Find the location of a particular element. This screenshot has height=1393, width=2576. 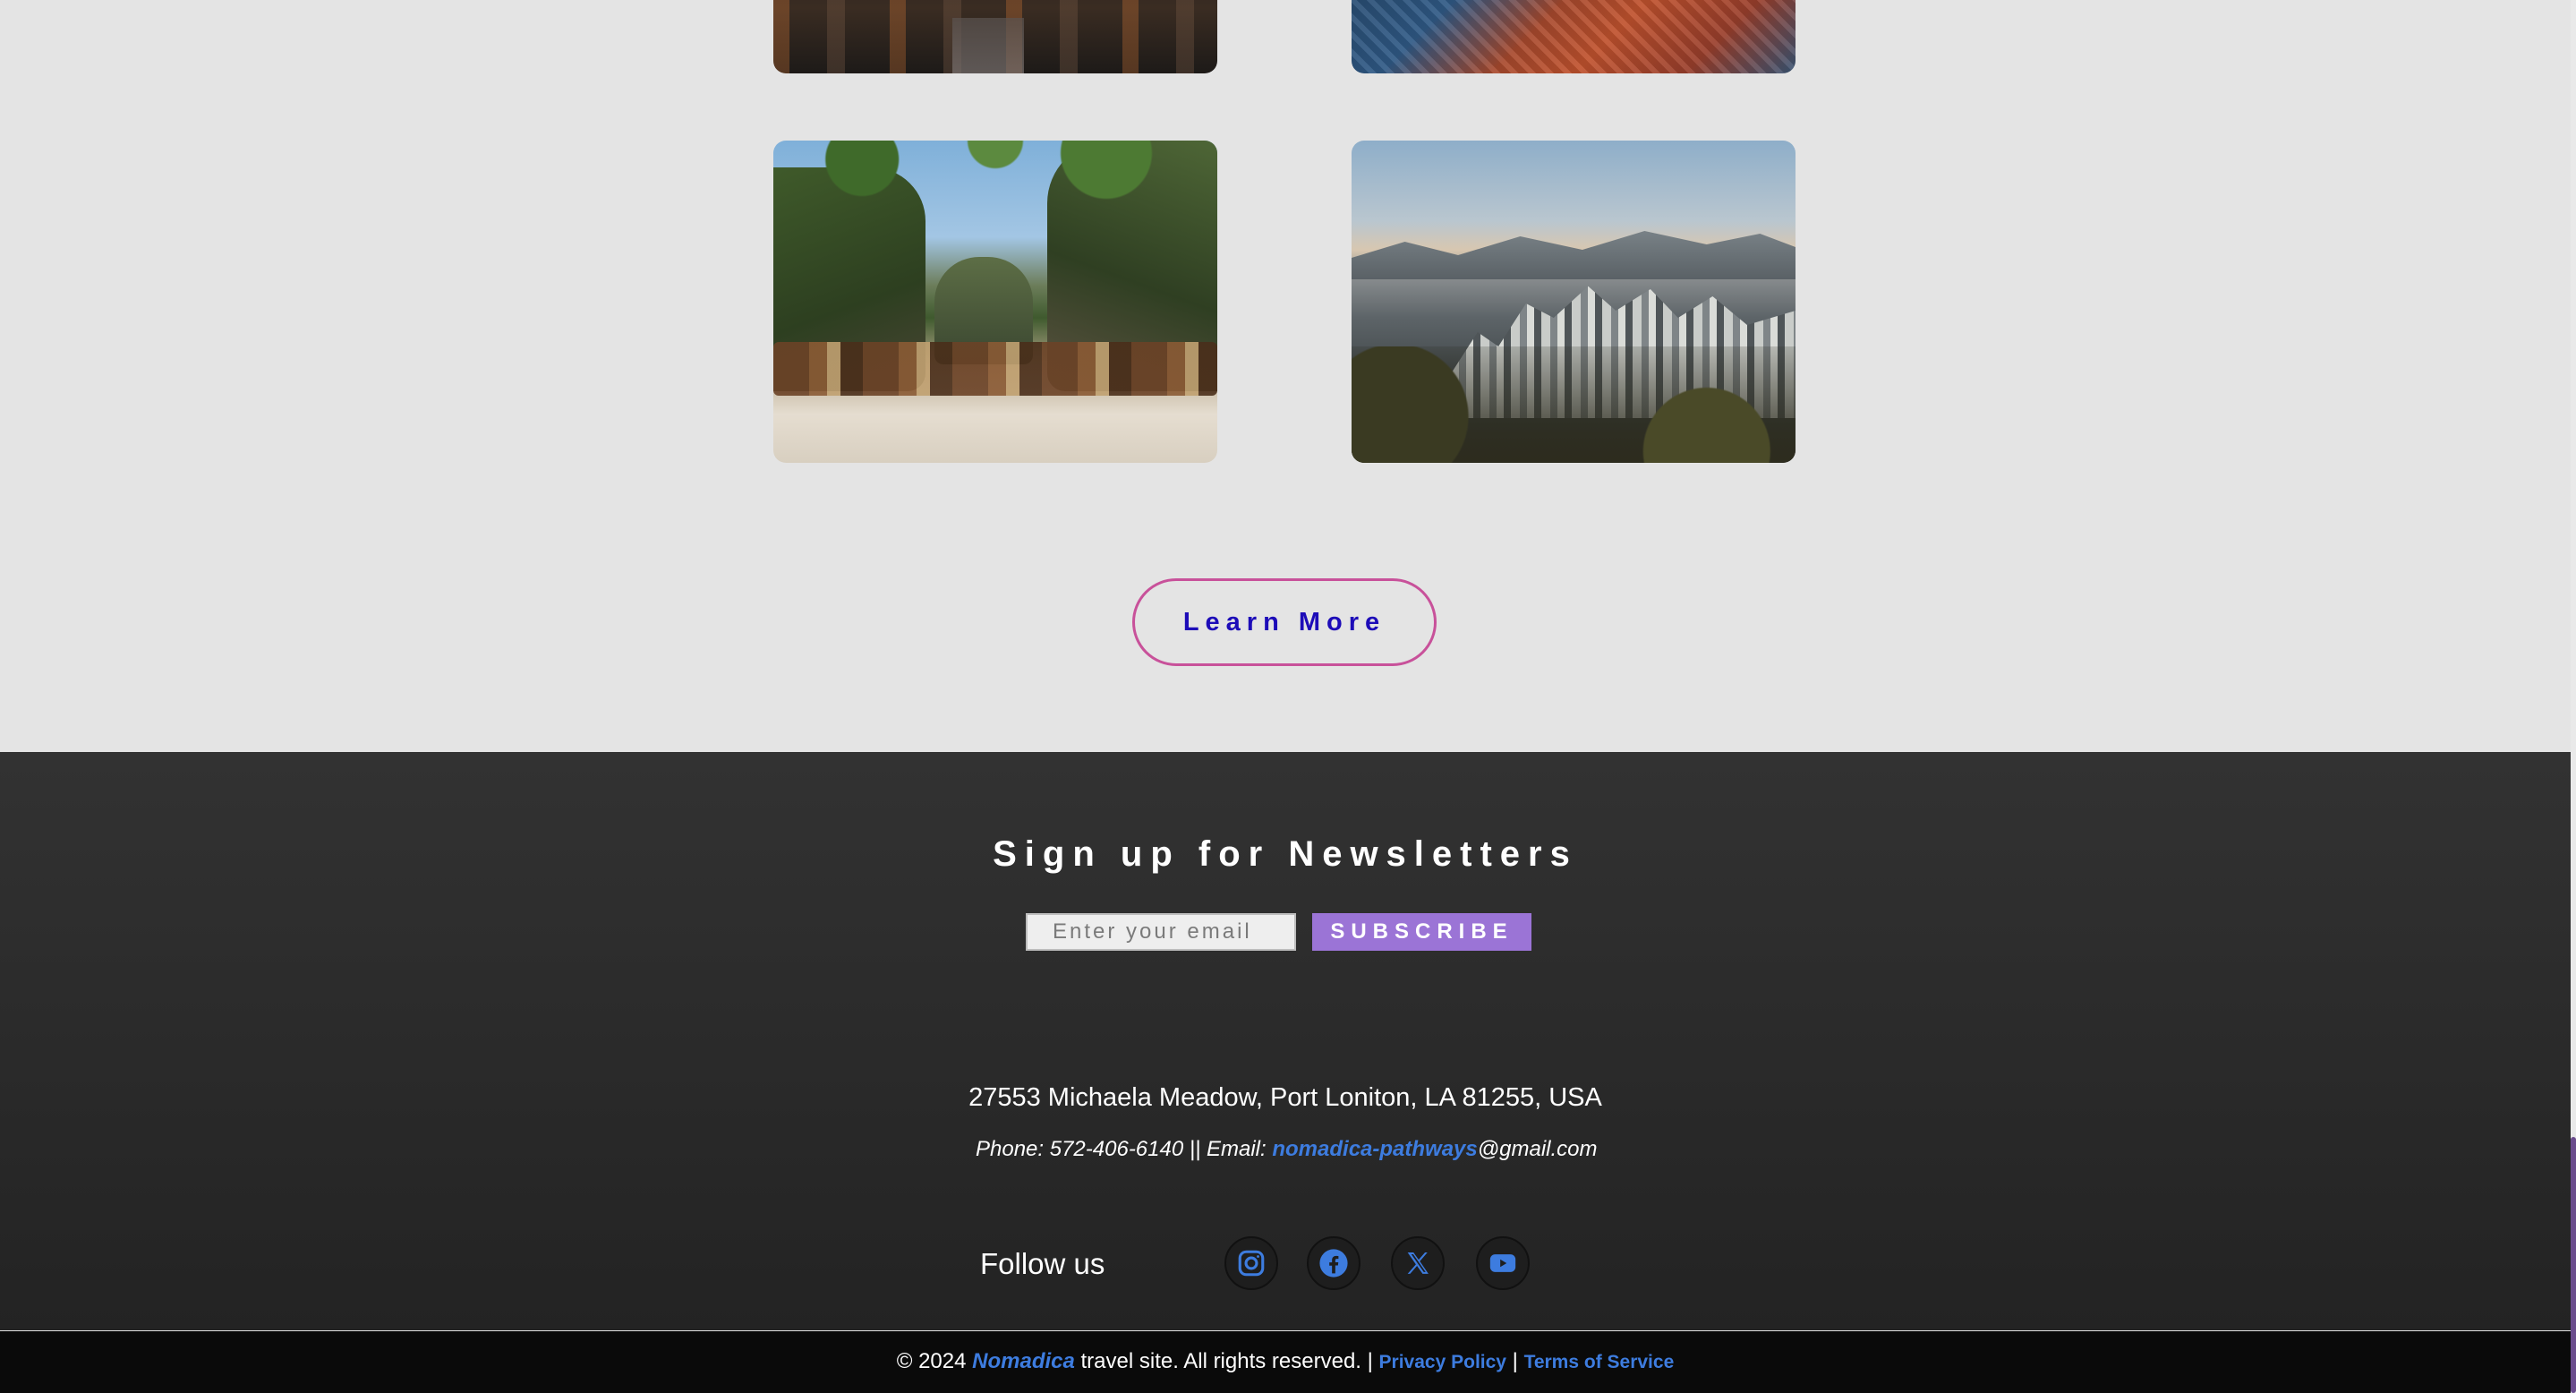

learn-more-button: Learn More is located at coordinates (1284, 622).